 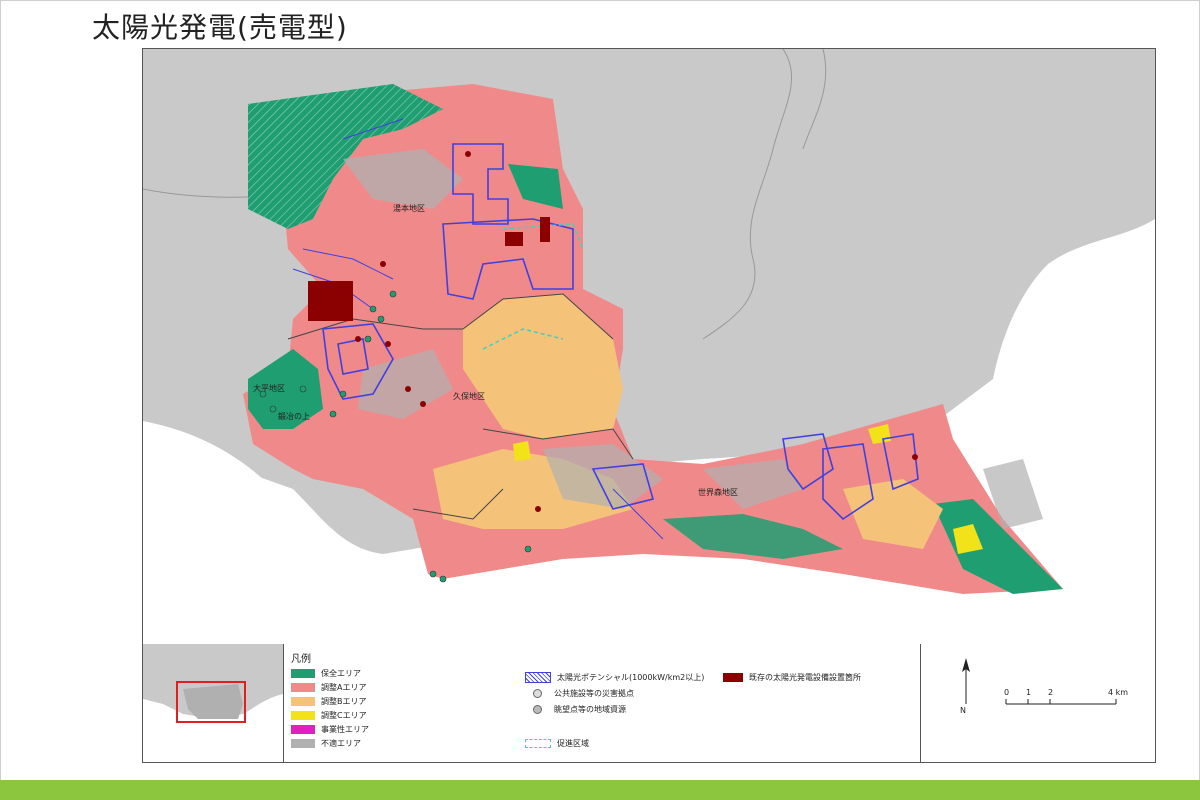 What do you see at coordinates (1029, 692) in the screenshot?
I see `scale-tick-1: 1` at bounding box center [1029, 692].